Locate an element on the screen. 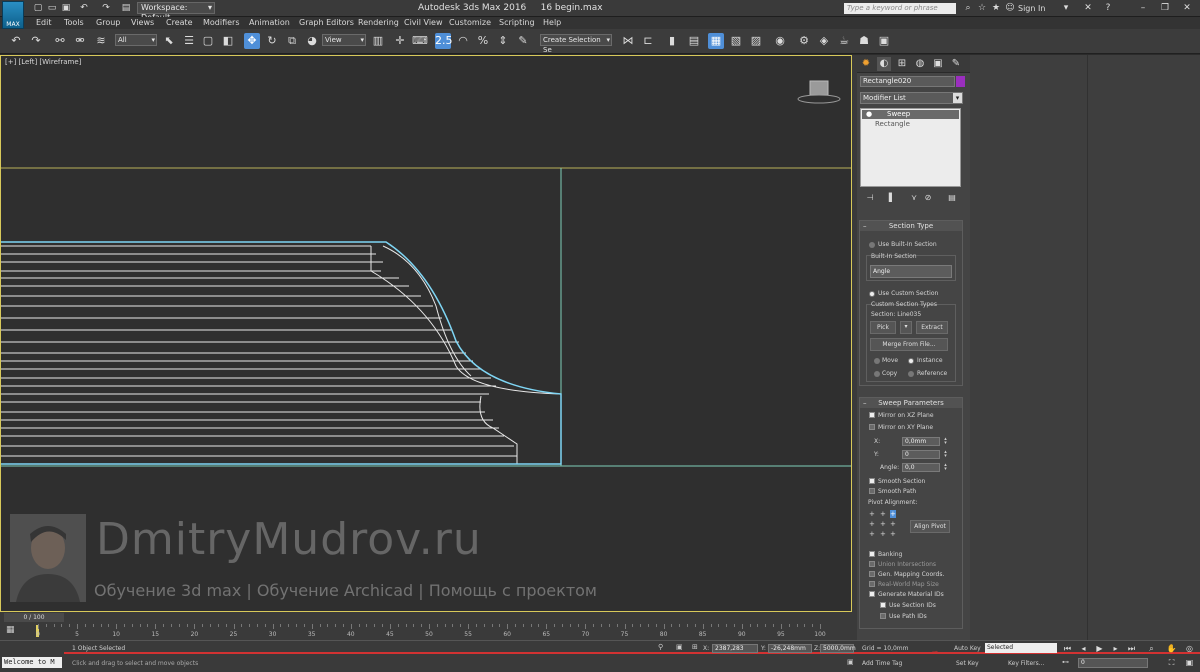  mirror-xz-checkbox is located at coordinates (872, 415).